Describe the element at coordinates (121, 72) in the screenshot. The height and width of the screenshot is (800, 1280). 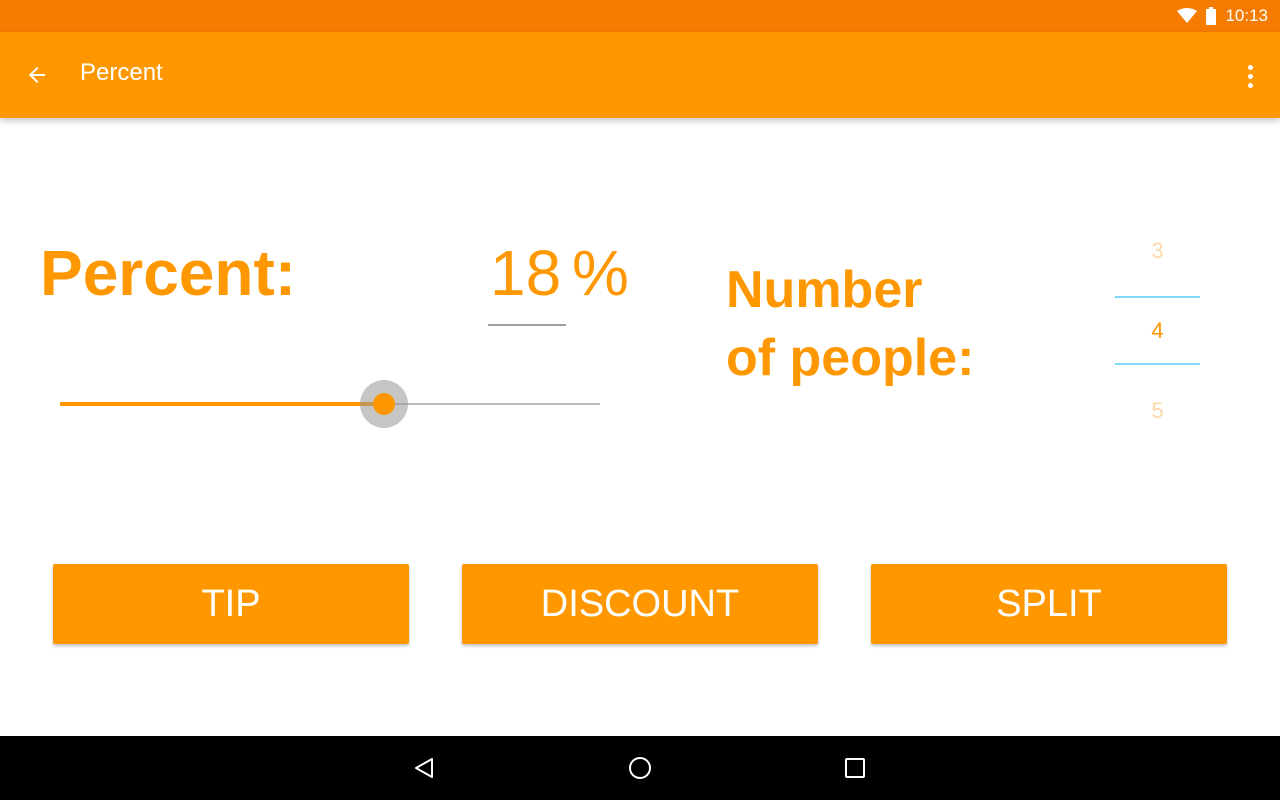
I see `page-title: Percent` at that location.